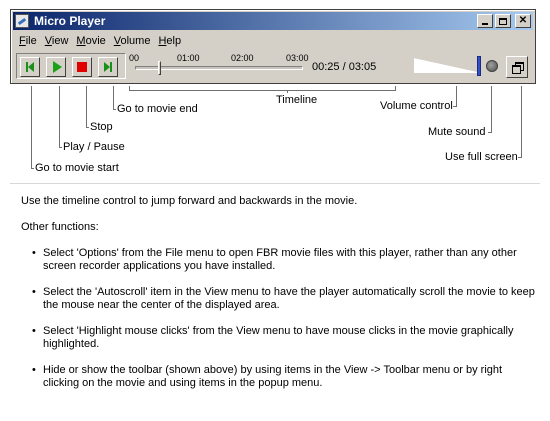  What do you see at coordinates (70, 21) in the screenshot?
I see `window-title: Micro Player` at bounding box center [70, 21].